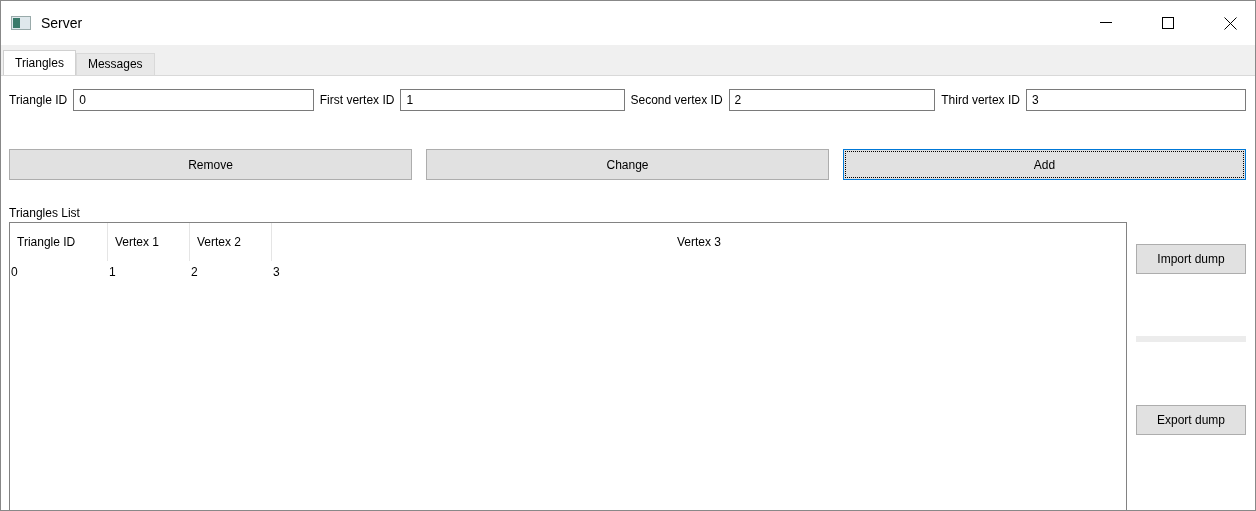  I want to click on column-header: Vertex 3, so click(699, 242).